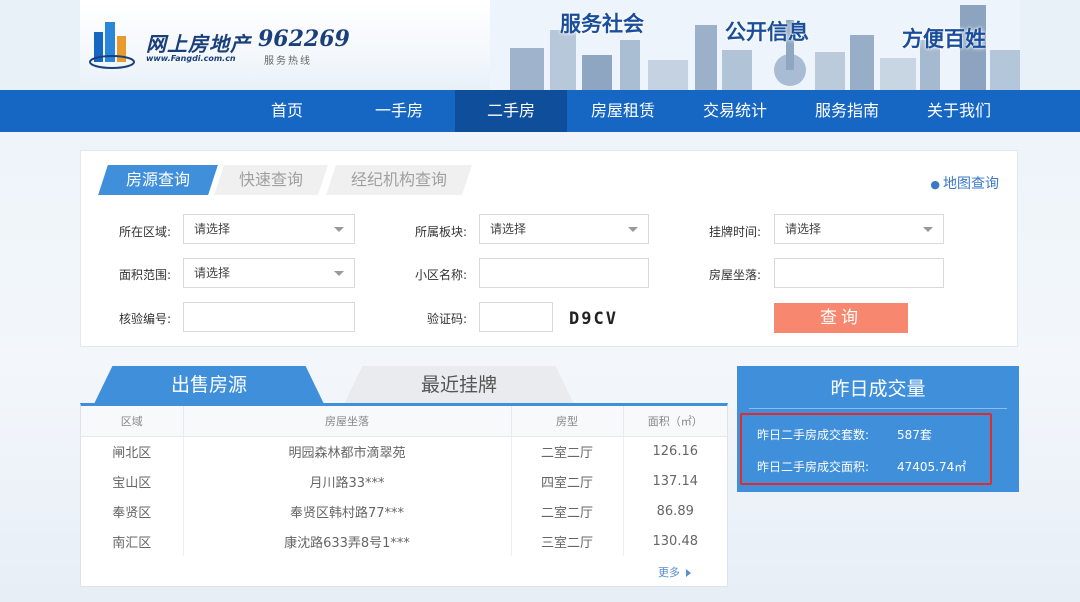 The image size is (1080, 602). Describe the element at coordinates (112, 45) in the screenshot. I see `logo-icon` at that location.